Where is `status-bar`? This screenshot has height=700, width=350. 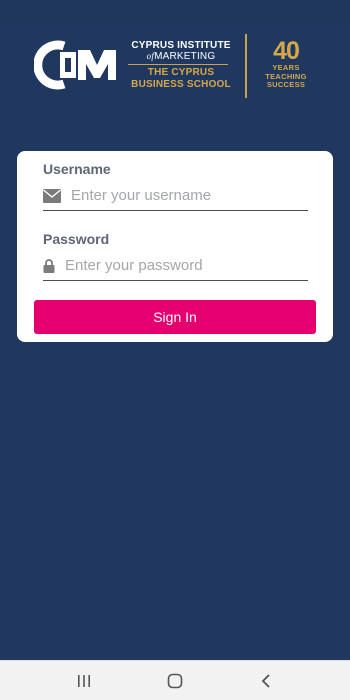 status-bar is located at coordinates (175, 12).